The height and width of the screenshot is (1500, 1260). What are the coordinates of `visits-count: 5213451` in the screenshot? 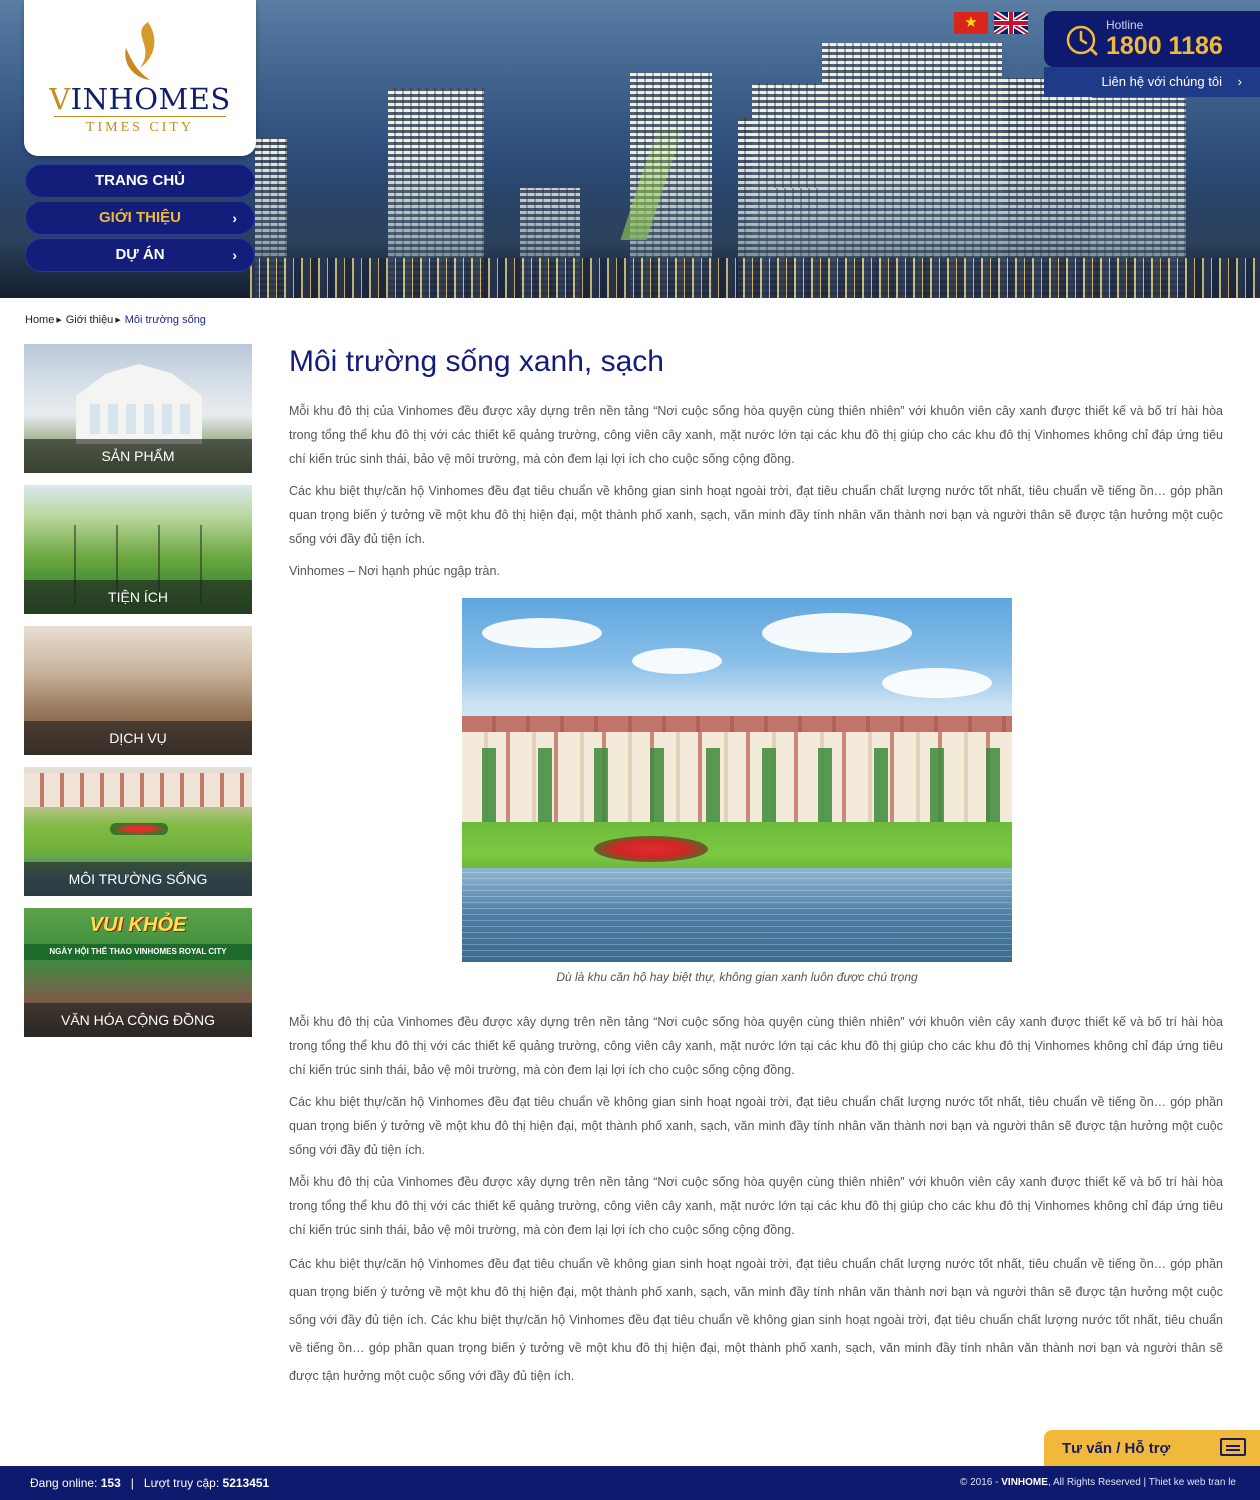 It's located at (246, 1483).